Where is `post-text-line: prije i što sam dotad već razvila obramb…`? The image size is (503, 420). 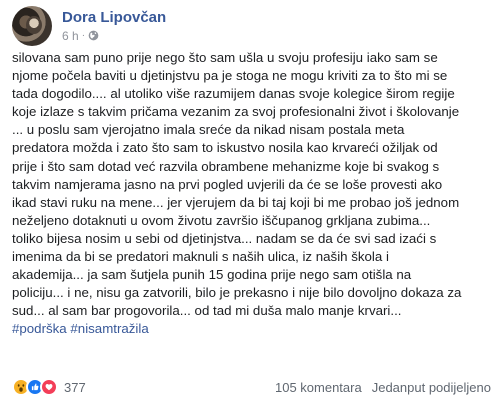
post-text-line: prije i što sam dotad već razvila obramb… is located at coordinates (226, 166).